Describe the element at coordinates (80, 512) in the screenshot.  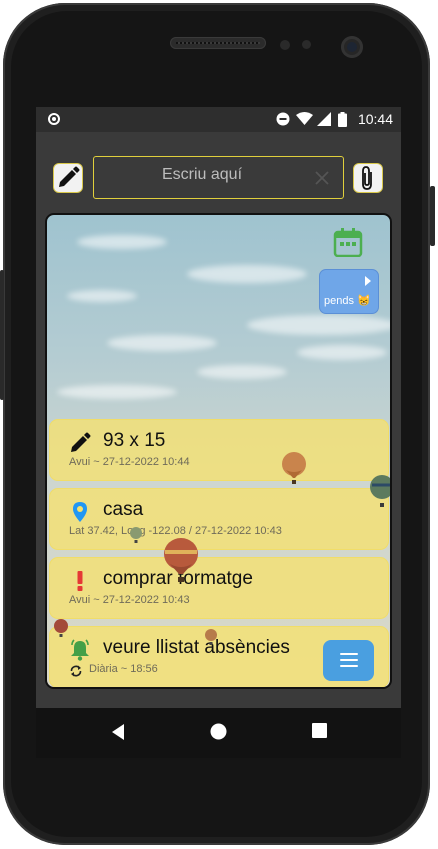
I see `location-pin-icon` at that location.